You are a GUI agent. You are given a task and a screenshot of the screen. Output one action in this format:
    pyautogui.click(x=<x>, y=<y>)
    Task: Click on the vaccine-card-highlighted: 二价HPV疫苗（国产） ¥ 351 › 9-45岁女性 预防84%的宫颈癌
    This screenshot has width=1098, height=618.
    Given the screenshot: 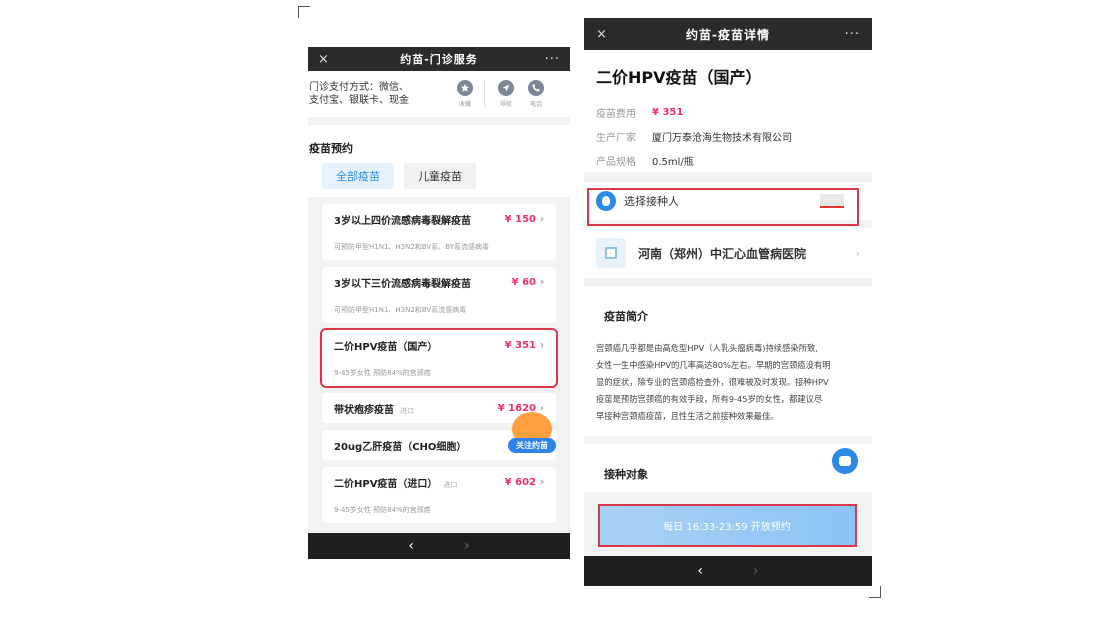 What is the action you would take?
    pyautogui.click(x=439, y=358)
    